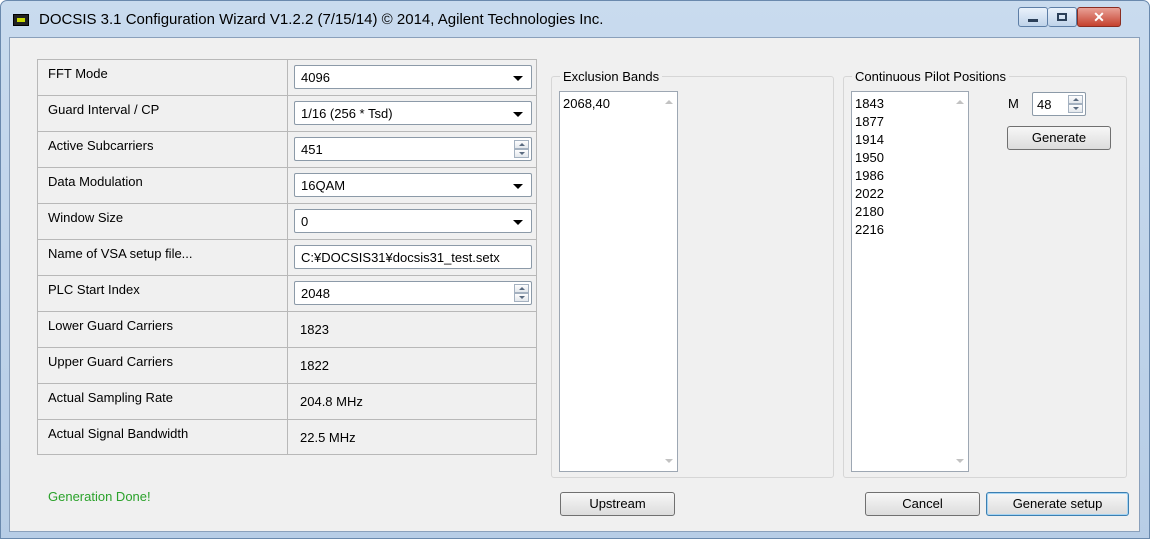 The image size is (1150, 539). What do you see at coordinates (869, 194) in the screenshot?
I see `list-item: 2022` at bounding box center [869, 194].